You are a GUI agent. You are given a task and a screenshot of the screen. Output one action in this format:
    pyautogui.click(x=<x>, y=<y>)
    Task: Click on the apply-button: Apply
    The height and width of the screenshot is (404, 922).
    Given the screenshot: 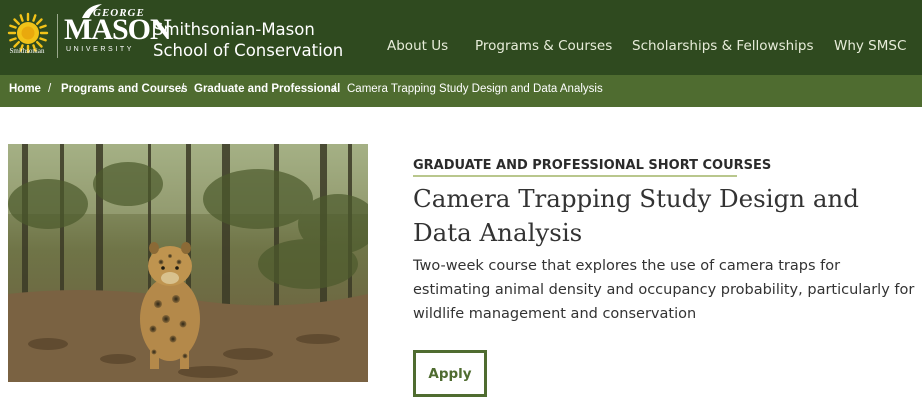 What is the action you would take?
    pyautogui.click(x=450, y=373)
    